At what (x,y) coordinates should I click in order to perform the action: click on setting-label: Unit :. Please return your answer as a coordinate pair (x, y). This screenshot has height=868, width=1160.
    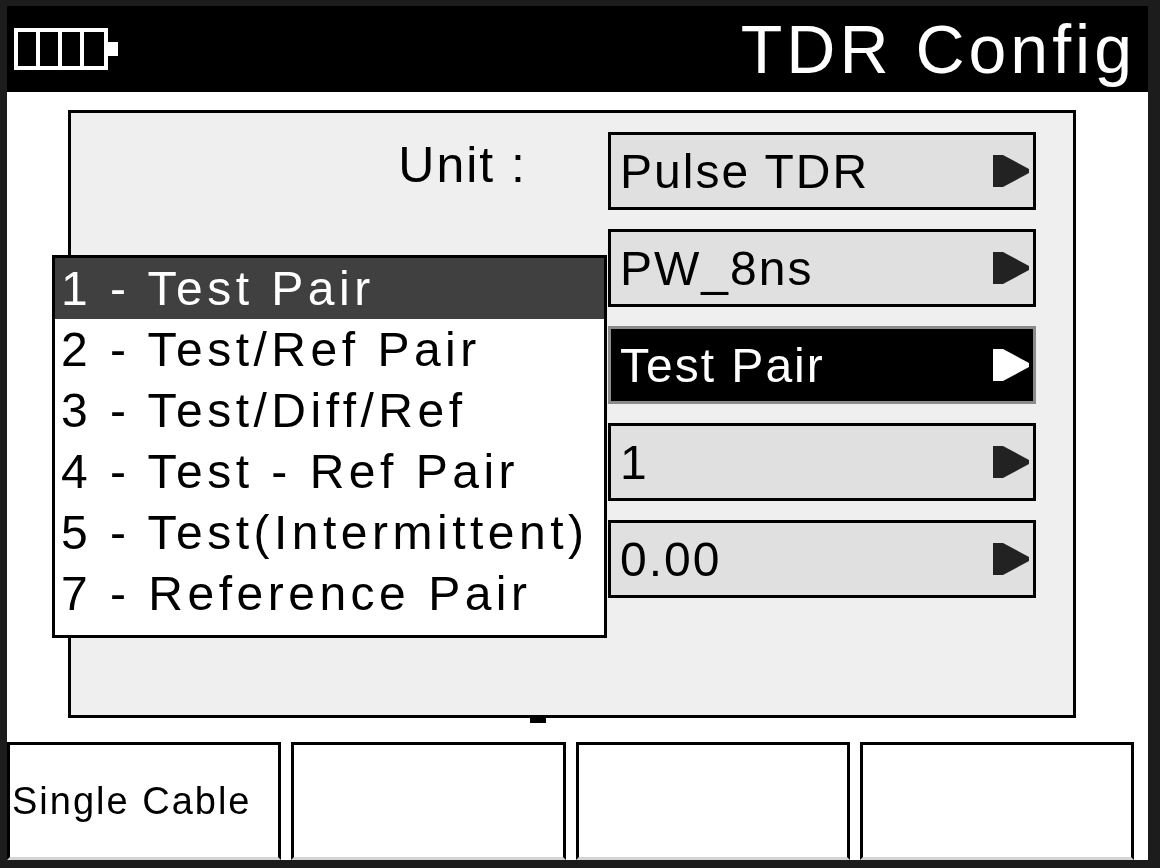
    Looking at the image, I should click on (462, 165).